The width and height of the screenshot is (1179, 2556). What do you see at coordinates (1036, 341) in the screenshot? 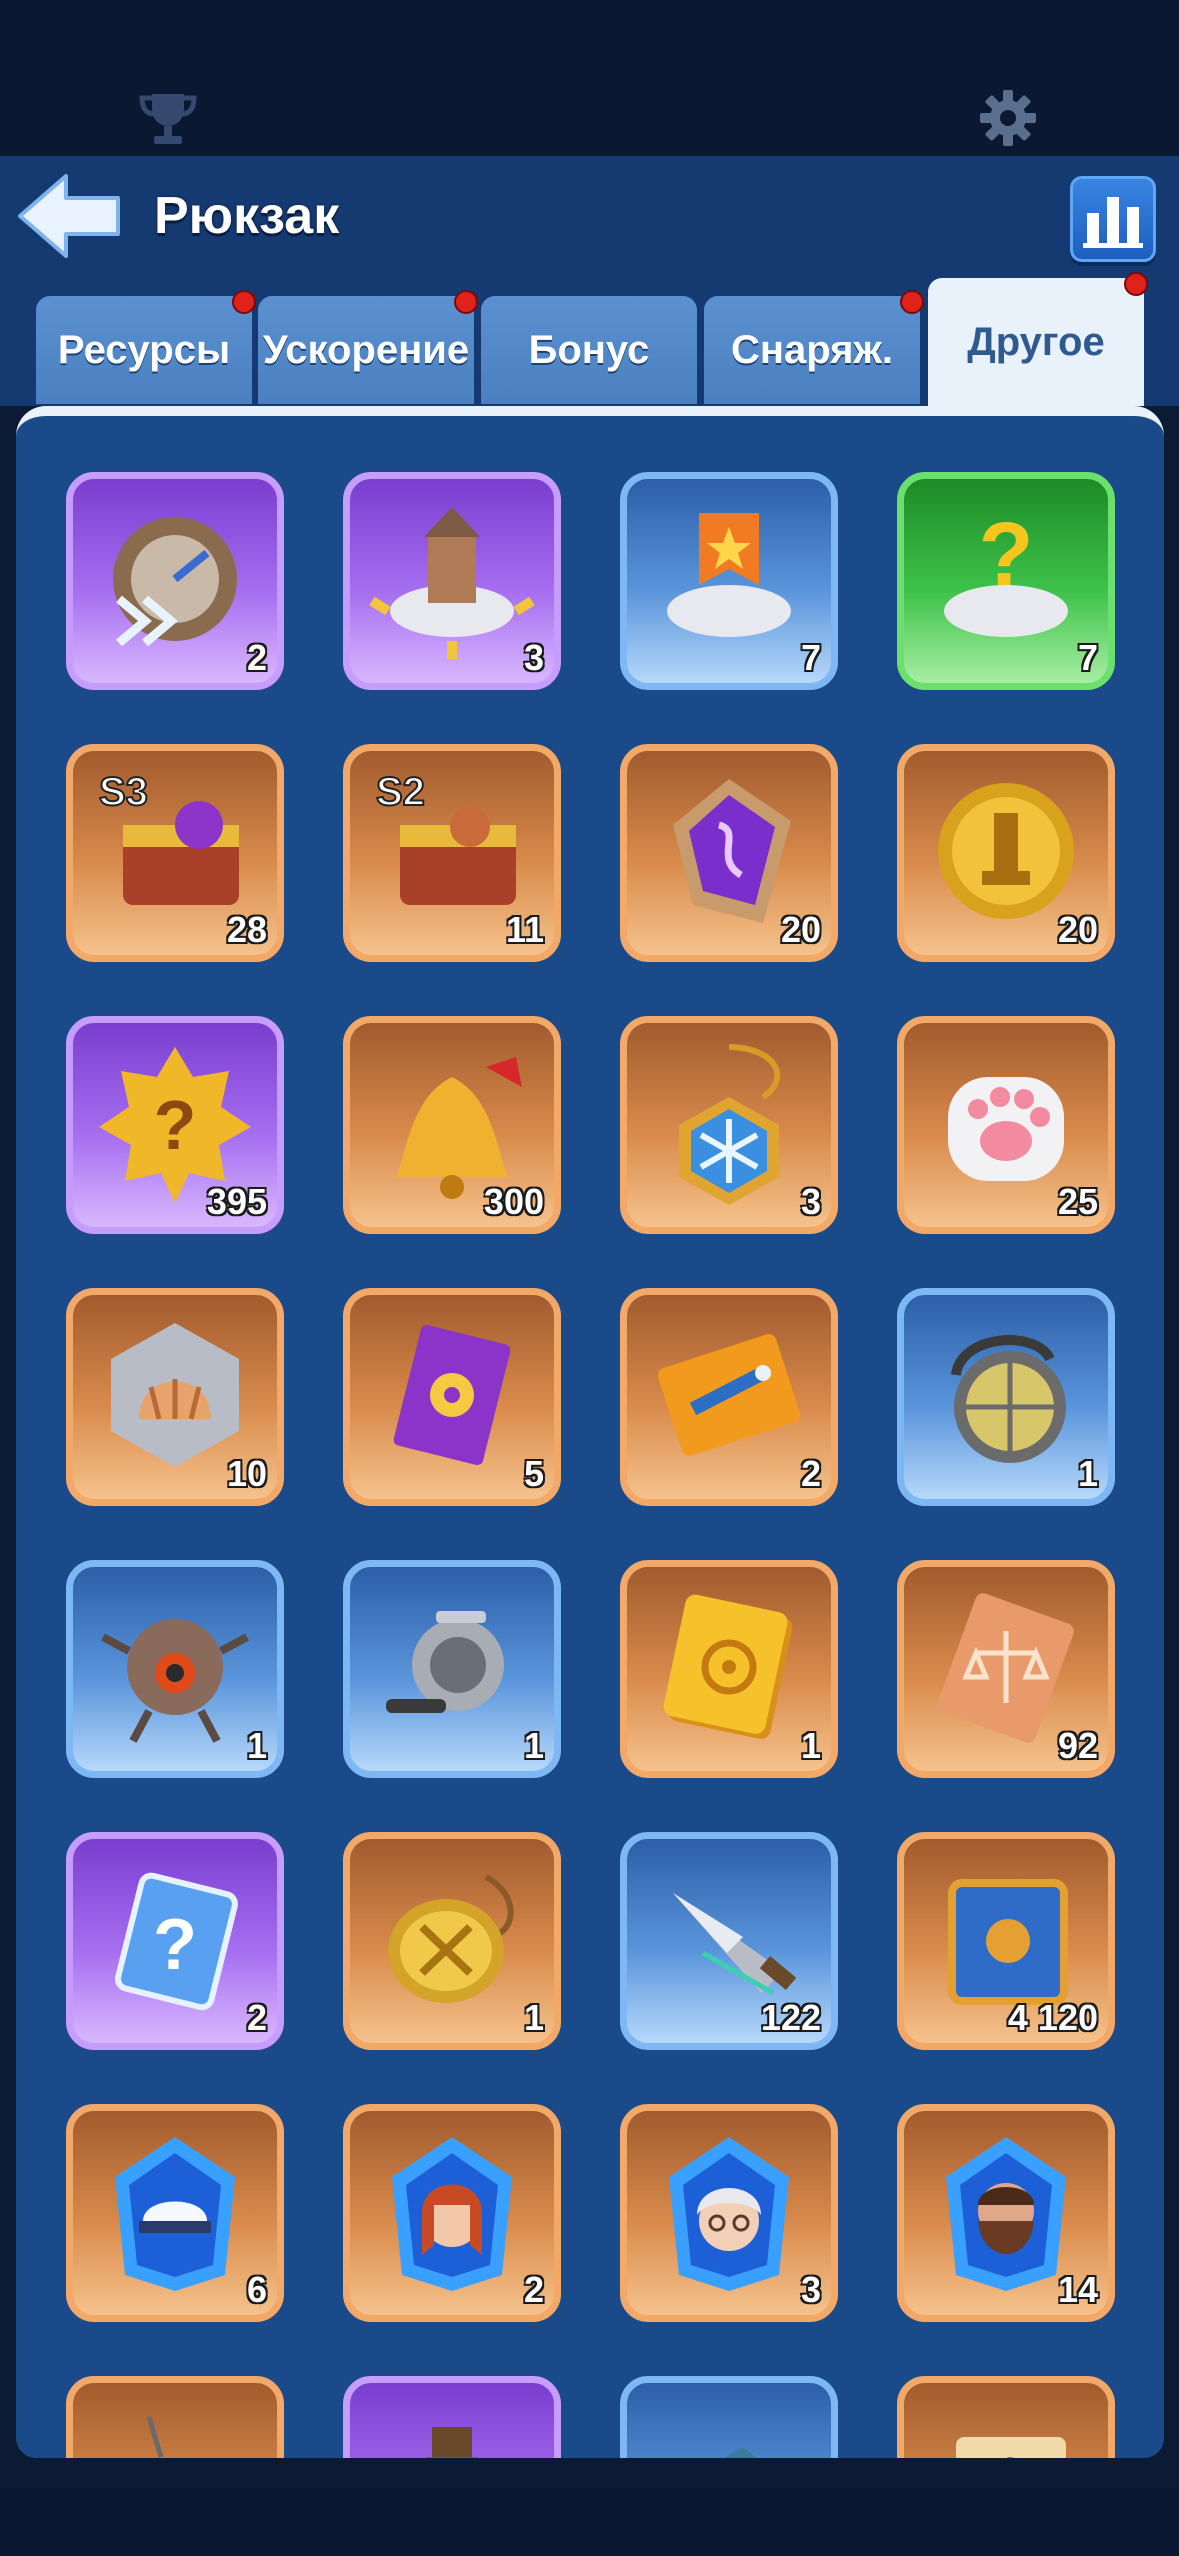
I see `tab-label: Другое` at bounding box center [1036, 341].